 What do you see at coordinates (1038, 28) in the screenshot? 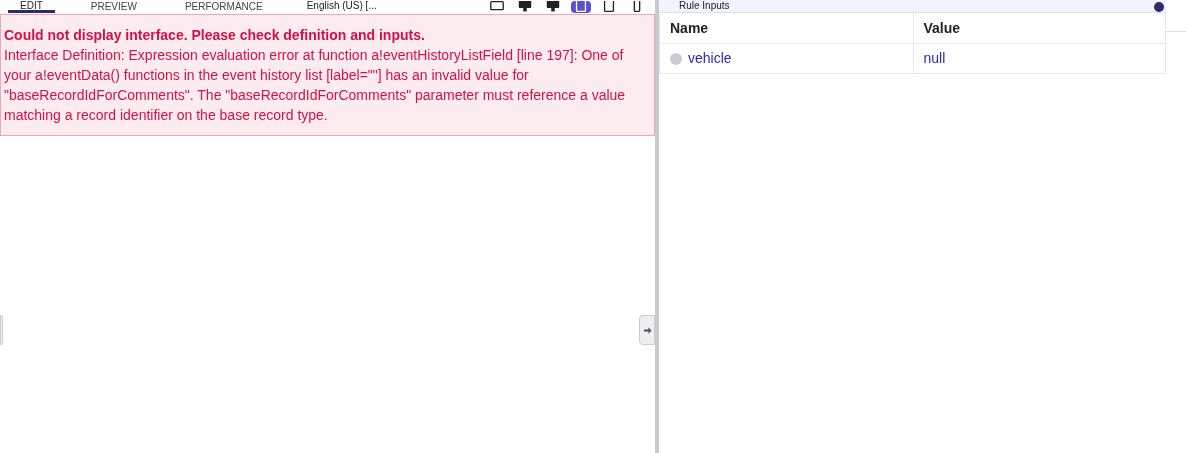
I see `column-header: Value` at bounding box center [1038, 28].